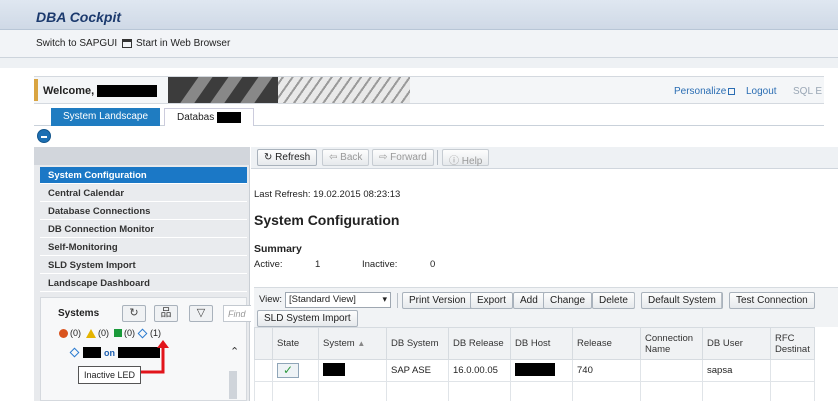  Describe the element at coordinates (287, 157) in the screenshot. I see `refresh-button: ↻ Refresh` at that location.